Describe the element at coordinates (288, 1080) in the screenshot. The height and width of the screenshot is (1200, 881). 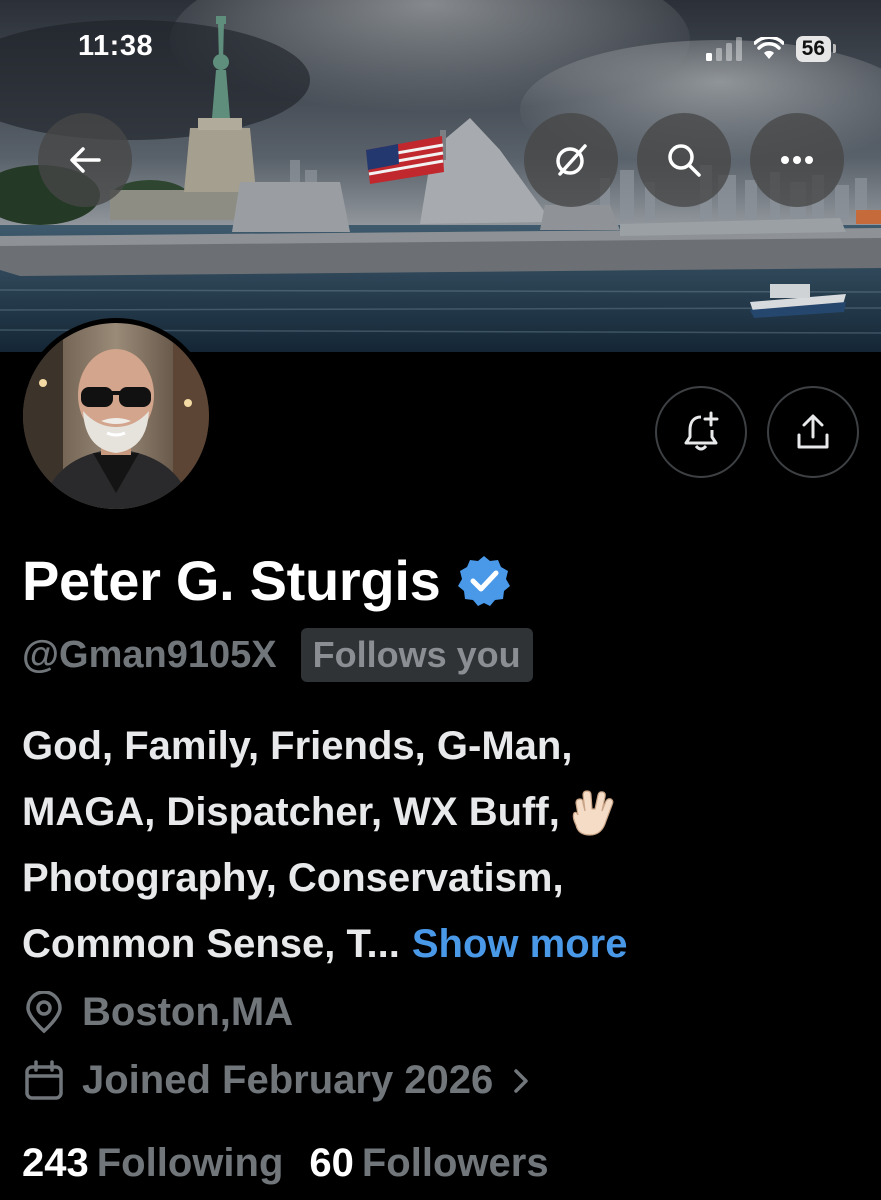
I see `profile-joined: Joined February 2026` at that location.